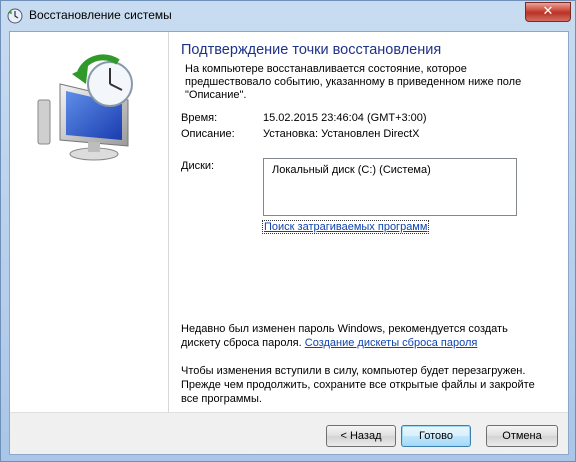  I want to click on scan-affected-programs-link: Поиск затрагиваемых программ, so click(345, 227).